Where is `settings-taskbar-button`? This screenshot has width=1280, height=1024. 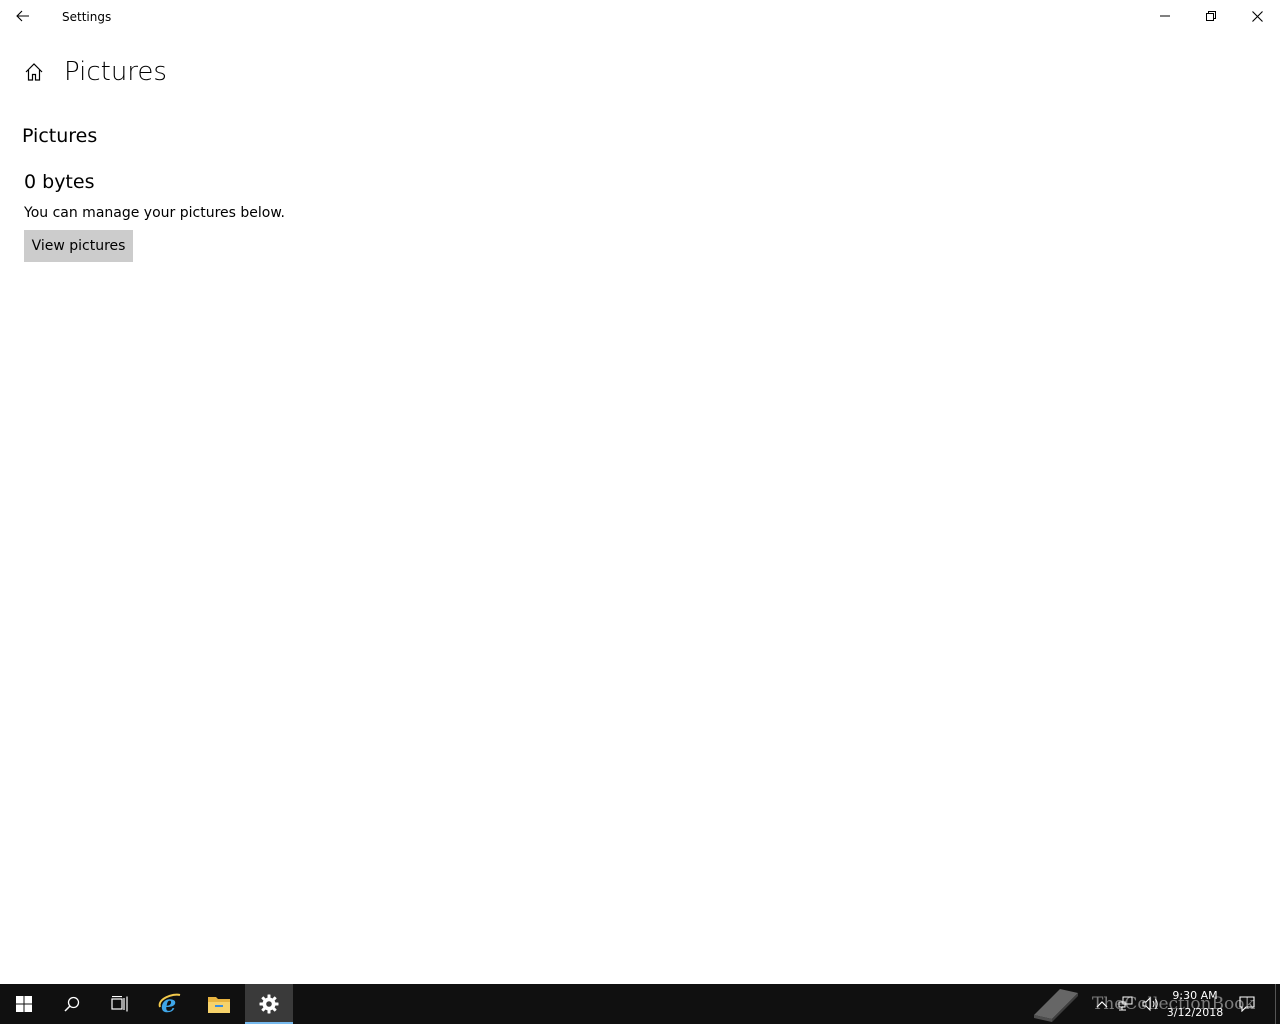
settings-taskbar-button is located at coordinates (269, 1004).